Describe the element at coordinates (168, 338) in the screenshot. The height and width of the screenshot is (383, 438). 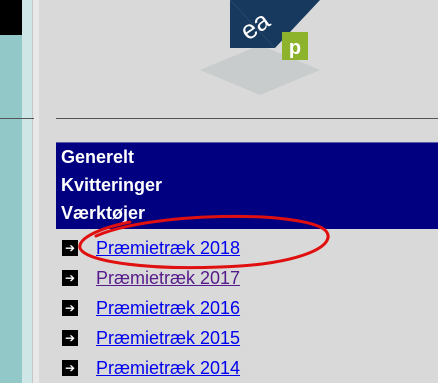
I see `link-praemietraek-2015: Præmietræk 2015` at that location.